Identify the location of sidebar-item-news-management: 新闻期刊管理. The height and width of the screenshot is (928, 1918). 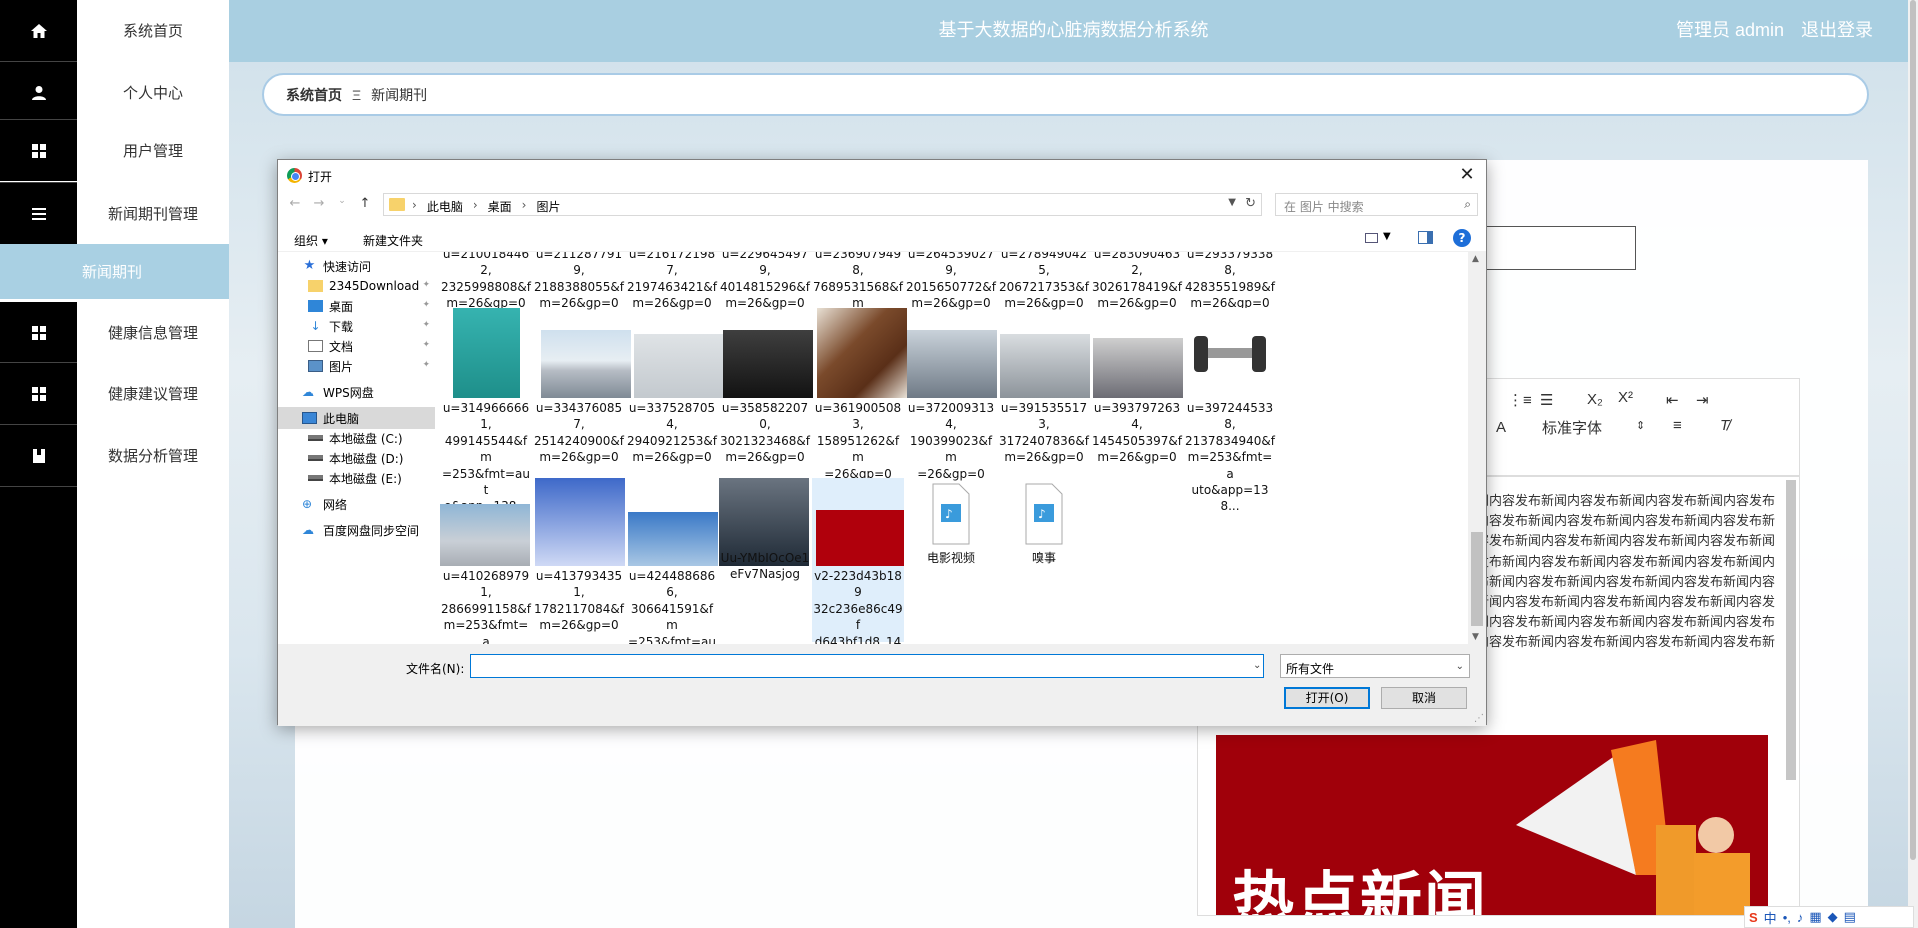
(114, 213).